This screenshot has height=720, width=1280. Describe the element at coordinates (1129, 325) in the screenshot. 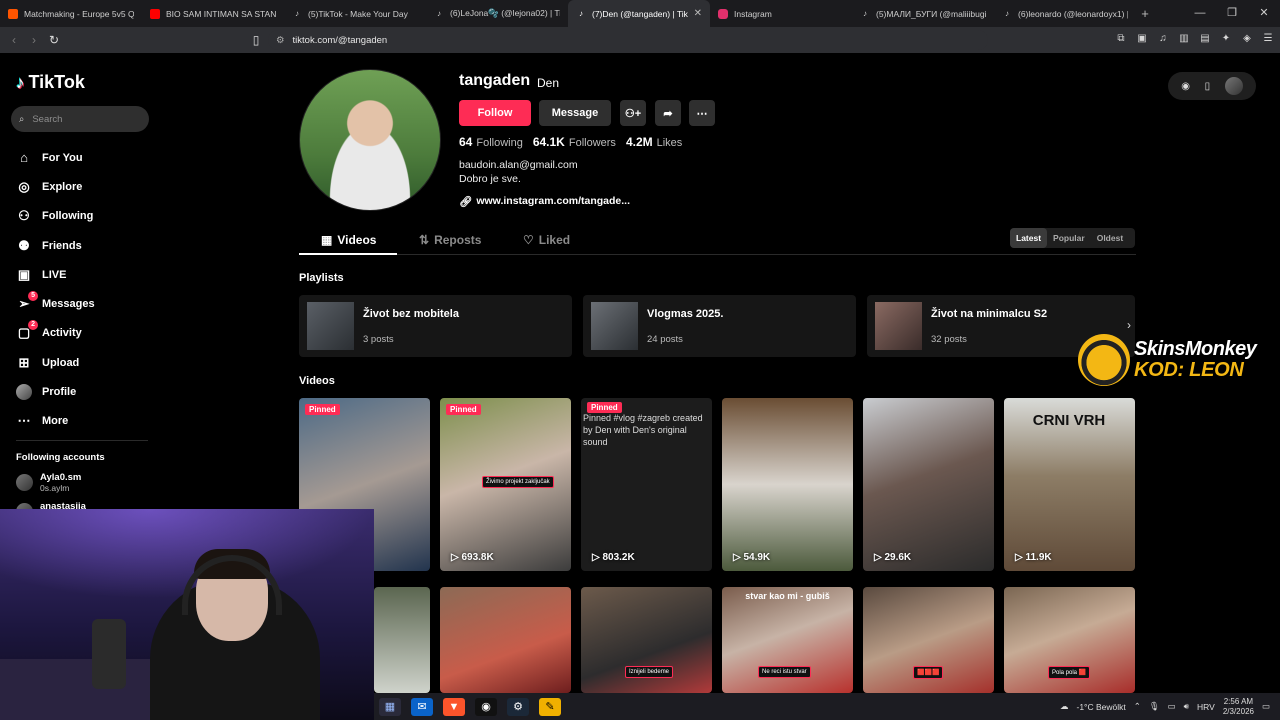

I see `chevron-right-icon: ›` at that location.